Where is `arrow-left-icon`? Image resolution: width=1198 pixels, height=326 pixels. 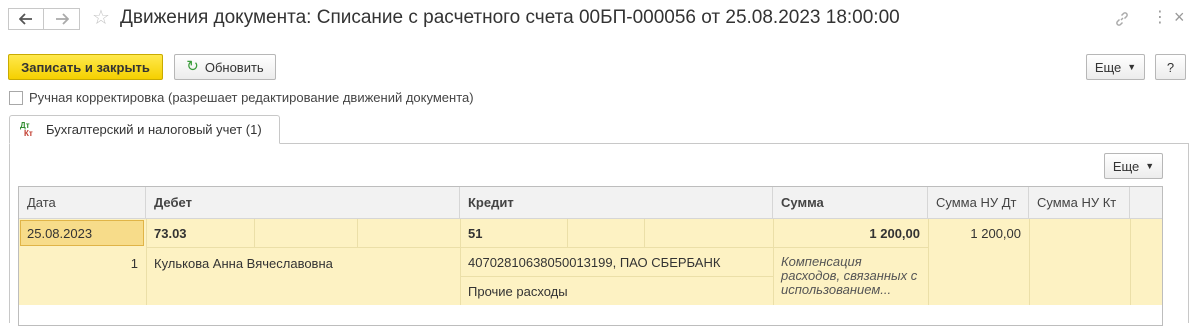 arrow-left-icon is located at coordinates (25, 19).